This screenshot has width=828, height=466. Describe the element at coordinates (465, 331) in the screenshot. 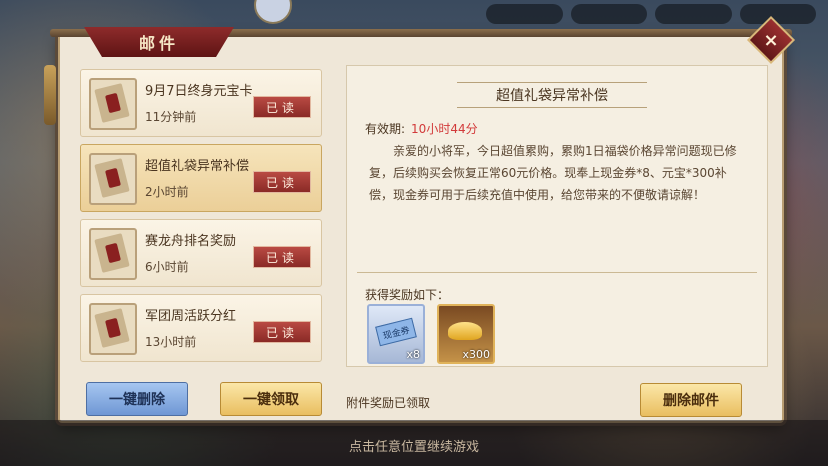

I see `gold-ingot-icon` at that location.